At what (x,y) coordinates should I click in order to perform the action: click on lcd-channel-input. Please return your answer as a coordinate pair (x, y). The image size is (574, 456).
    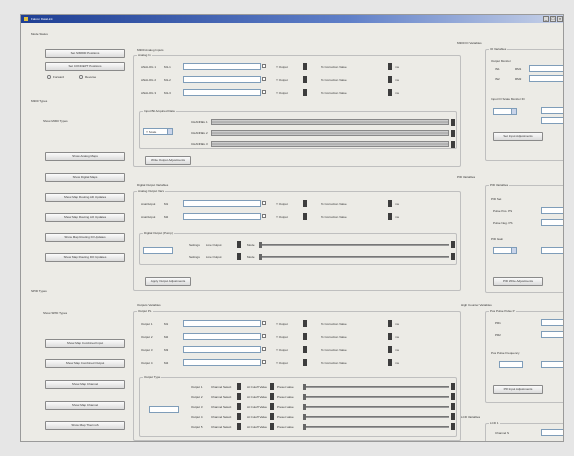
    Looking at the image, I should click on (552, 432).